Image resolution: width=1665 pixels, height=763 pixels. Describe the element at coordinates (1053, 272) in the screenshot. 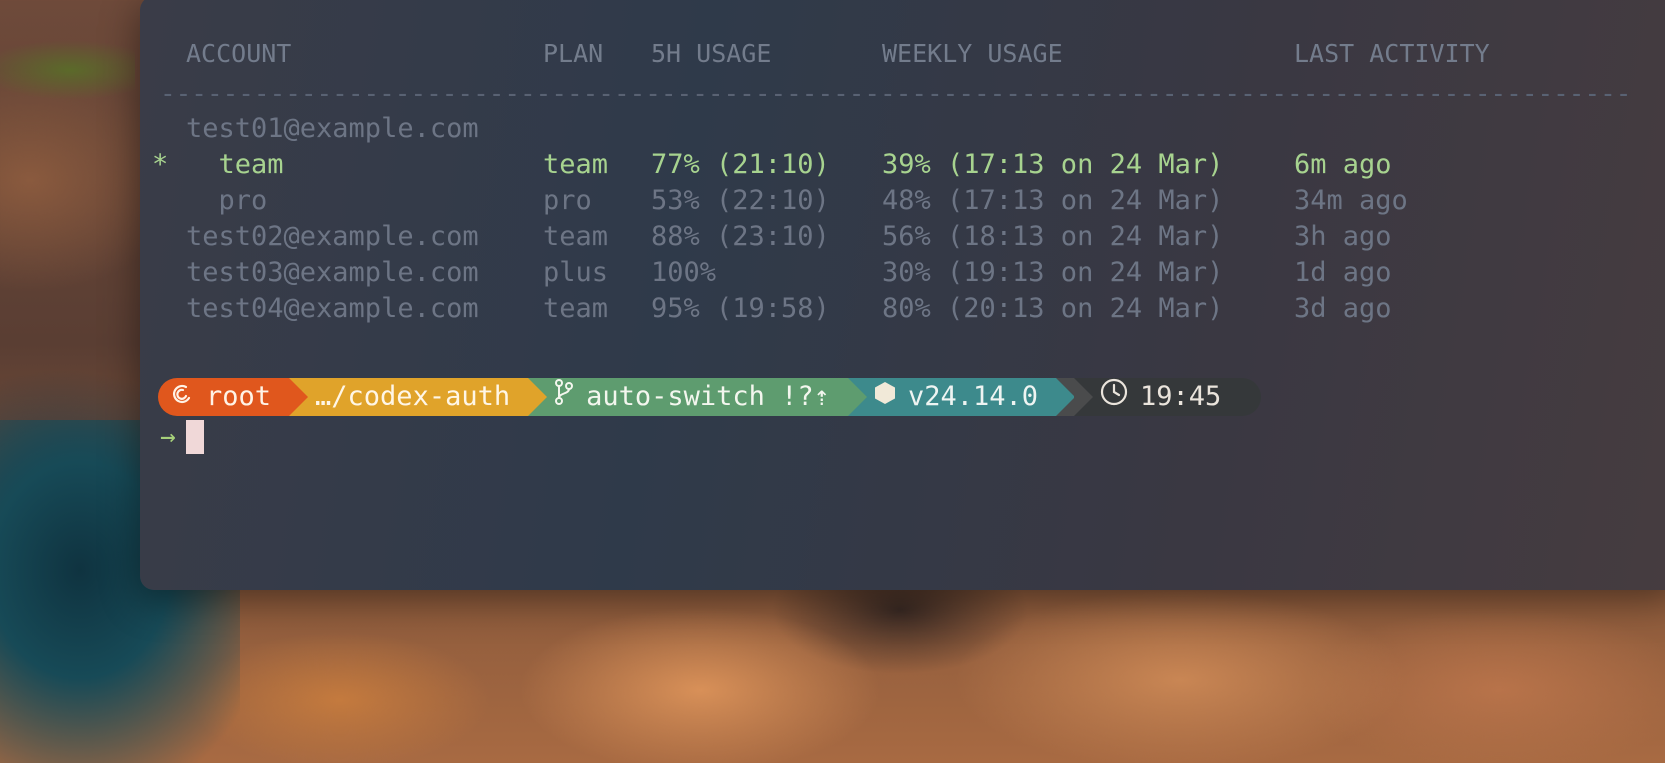

I see `row-weekly-usage: 30% (19:13 on 24 Mar)` at that location.